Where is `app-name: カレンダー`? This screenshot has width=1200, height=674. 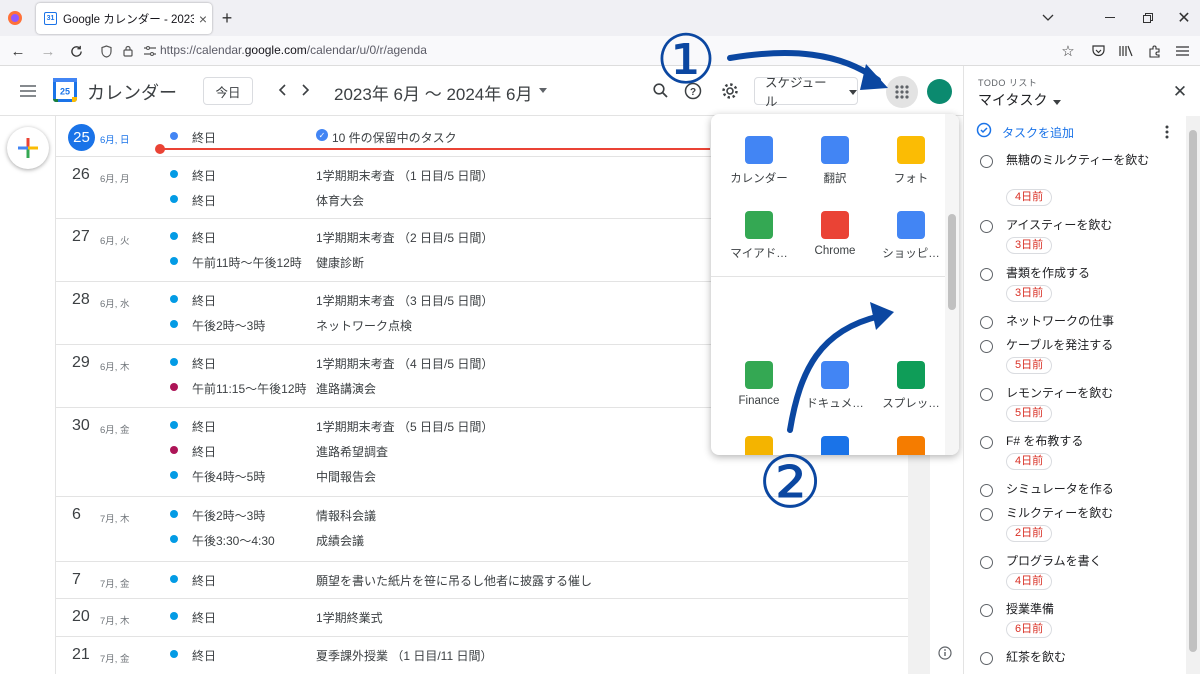 app-name: カレンダー is located at coordinates (132, 93).